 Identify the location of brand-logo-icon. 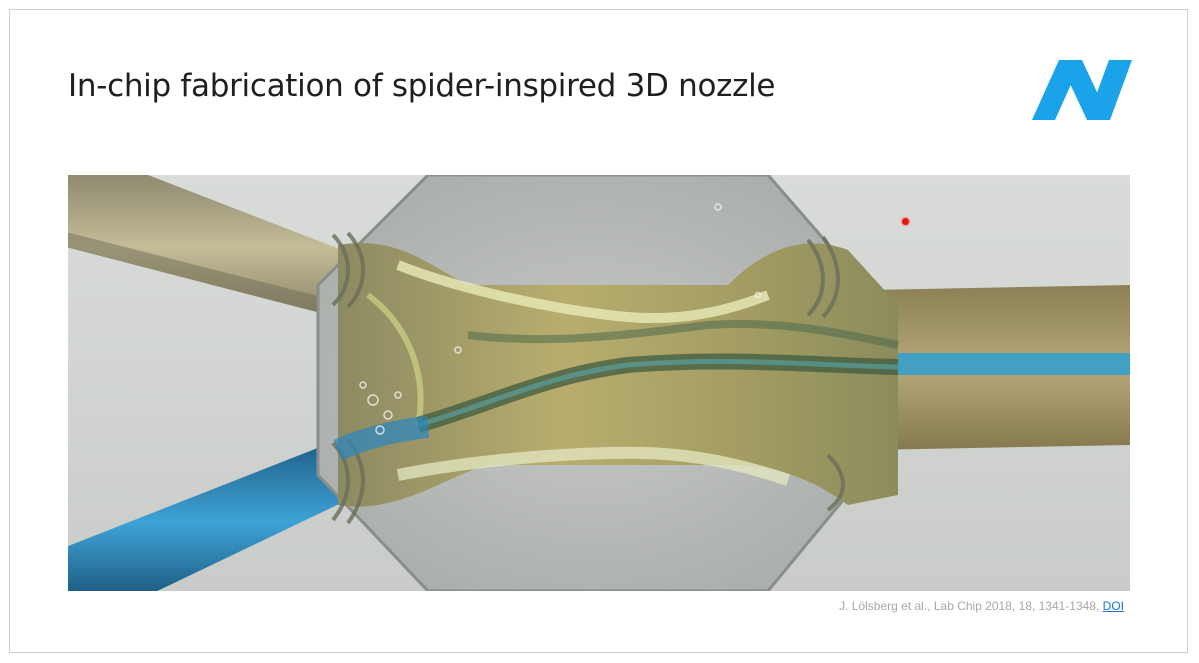
(1082, 90).